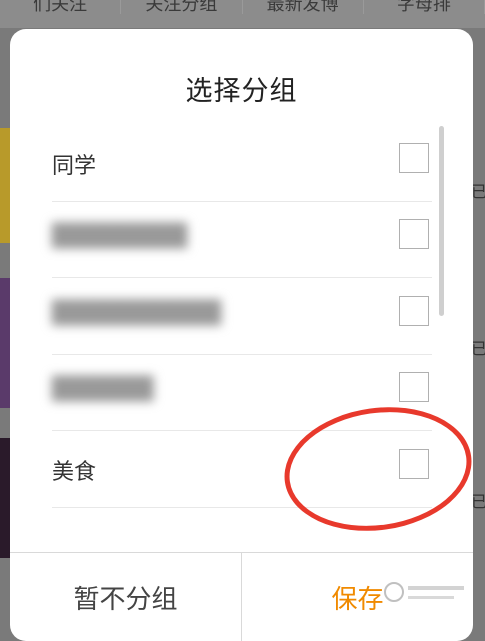 The image size is (485, 641). Describe the element at coordinates (74, 472) in the screenshot. I see `group-label: 美食` at that location.